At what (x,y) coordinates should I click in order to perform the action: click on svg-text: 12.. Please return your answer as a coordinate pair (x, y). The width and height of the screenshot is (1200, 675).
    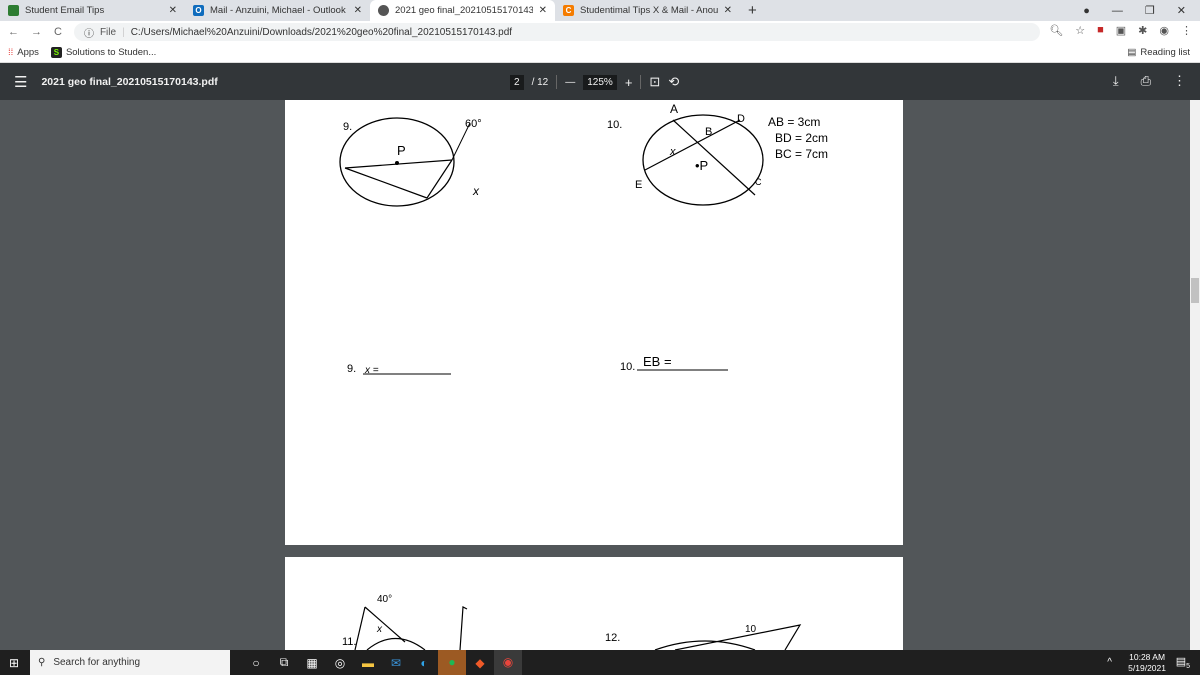
    Looking at the image, I should click on (612, 638).